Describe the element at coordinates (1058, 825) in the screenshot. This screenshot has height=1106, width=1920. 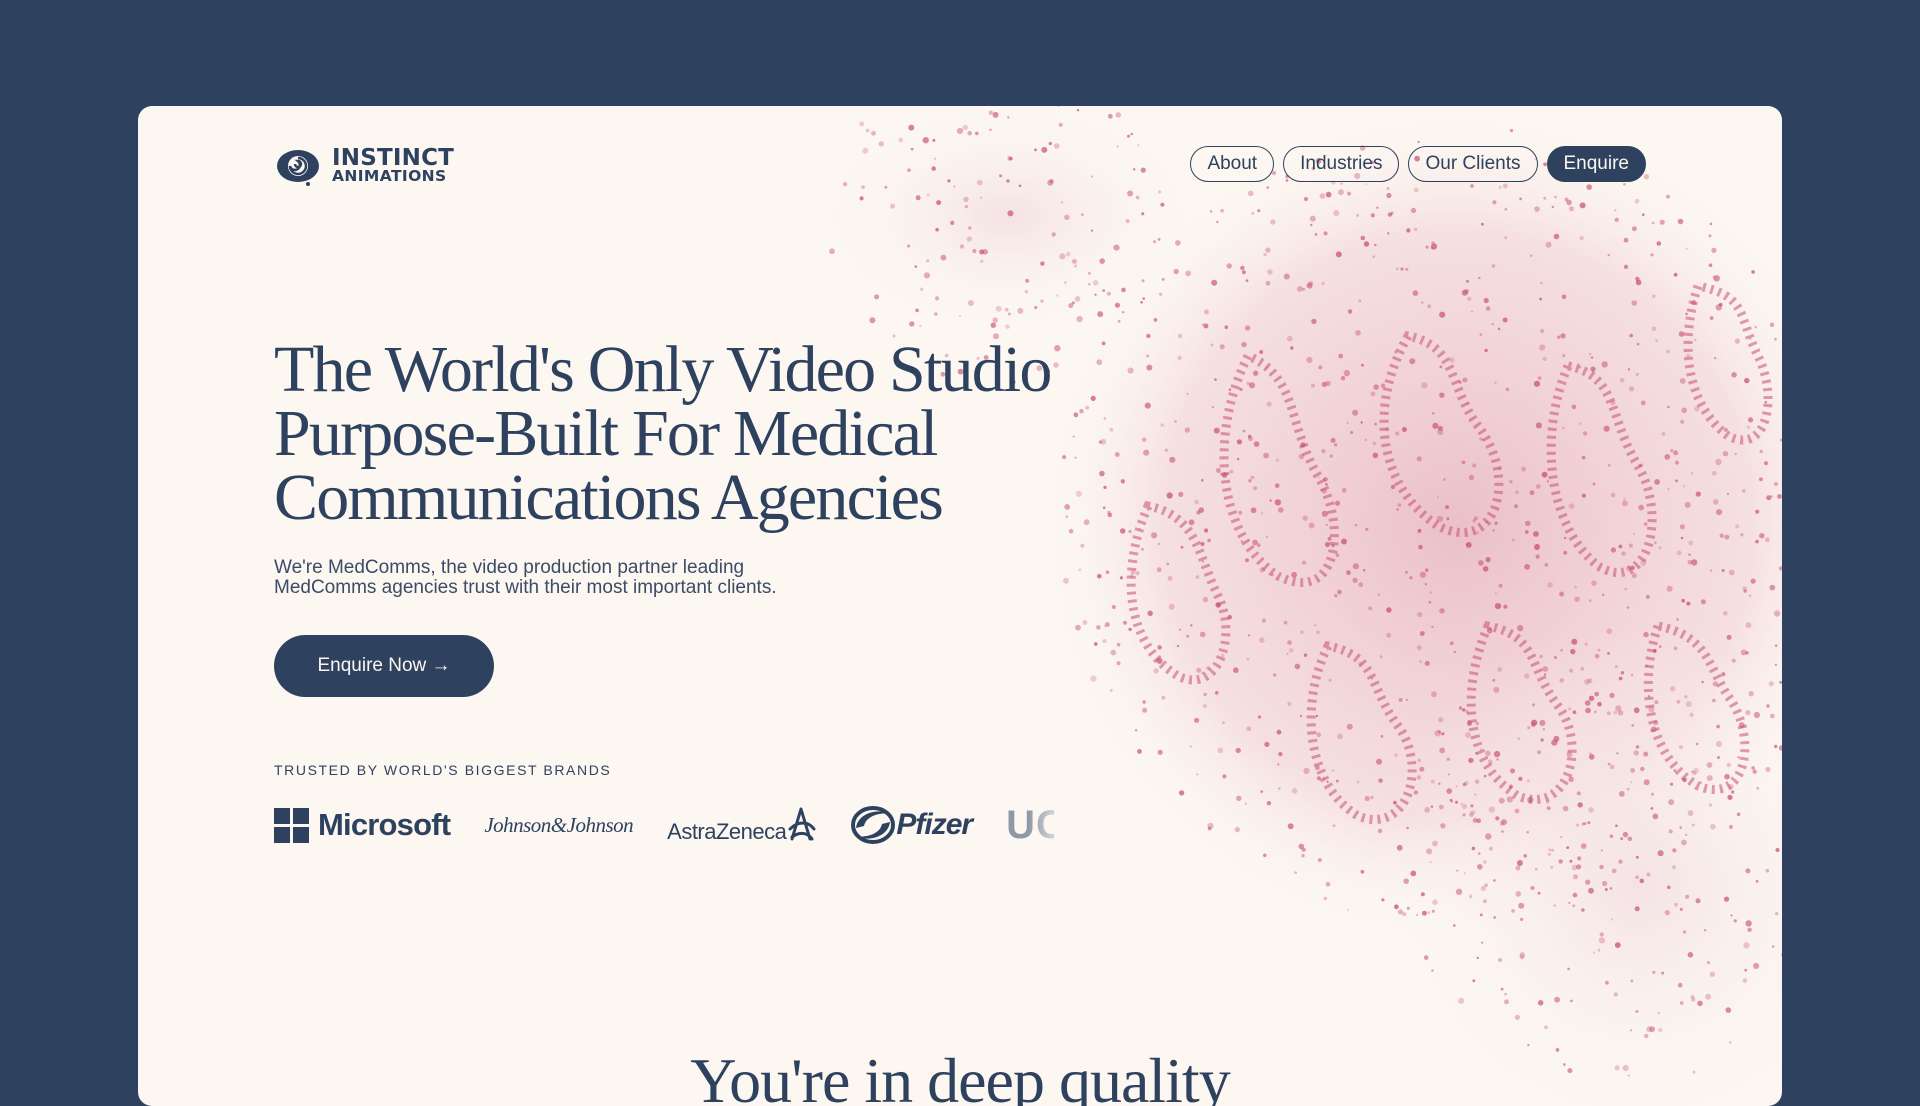
I see `brand-row-fade` at that location.